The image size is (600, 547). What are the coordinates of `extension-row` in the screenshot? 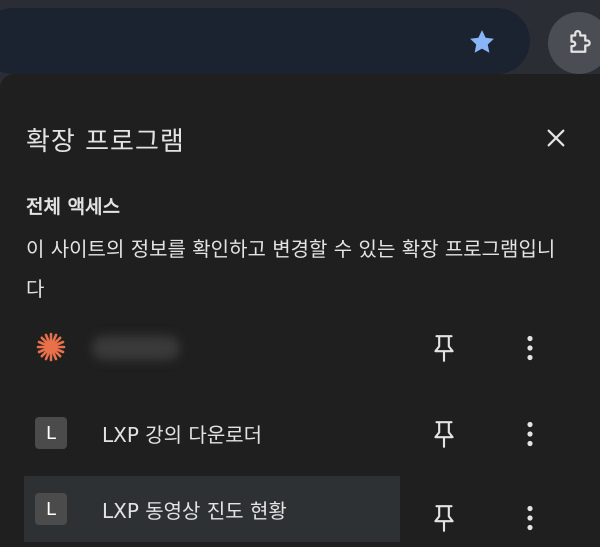 It's located at (212, 347).